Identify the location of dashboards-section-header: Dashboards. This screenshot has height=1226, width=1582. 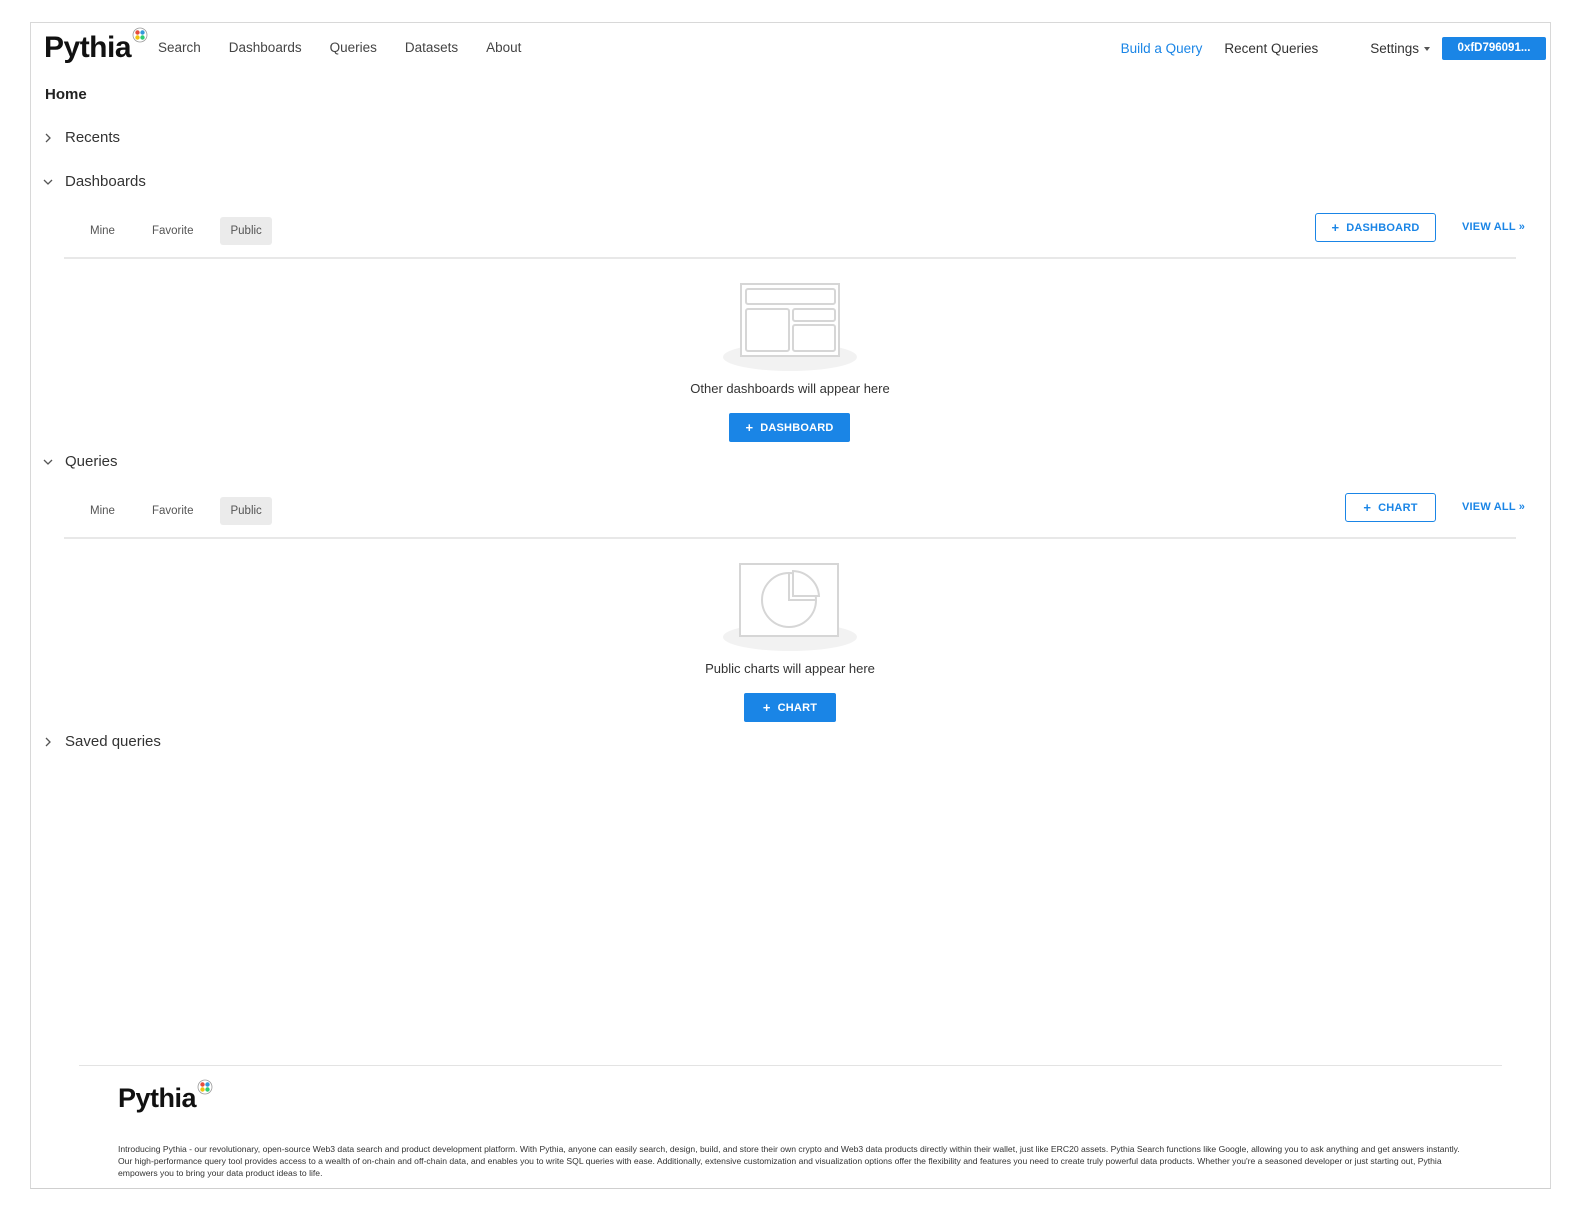
(94, 181).